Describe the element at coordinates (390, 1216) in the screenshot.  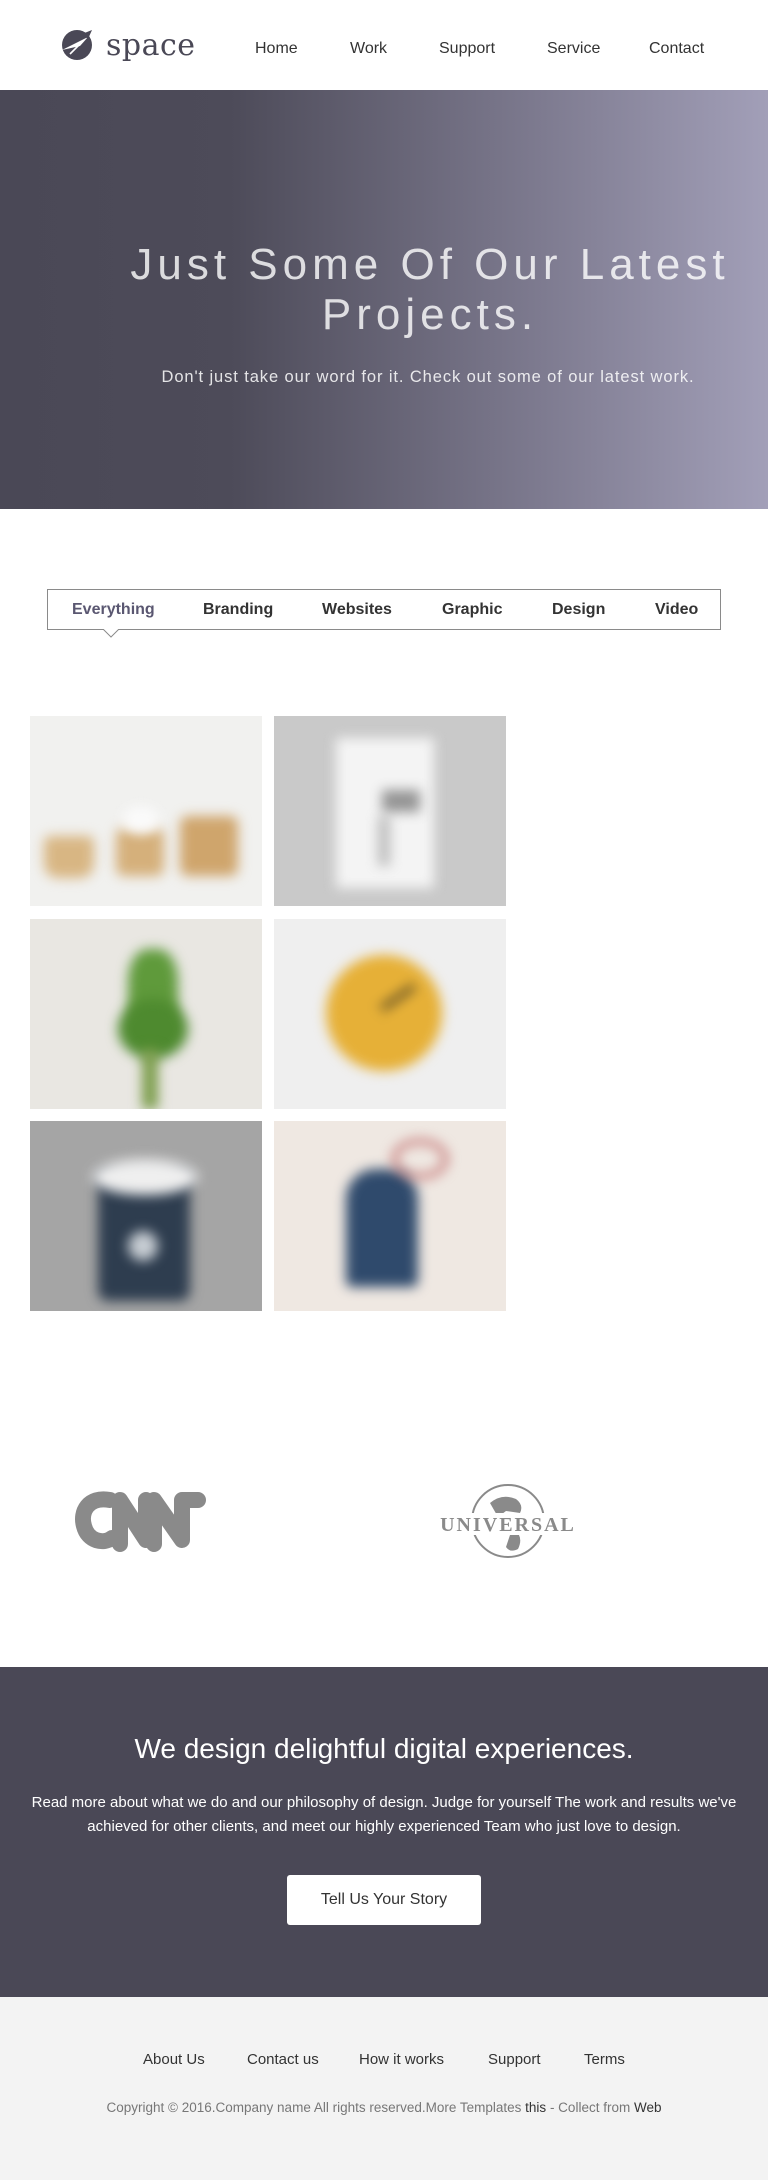
I see `portfolio-item-tag` at that location.